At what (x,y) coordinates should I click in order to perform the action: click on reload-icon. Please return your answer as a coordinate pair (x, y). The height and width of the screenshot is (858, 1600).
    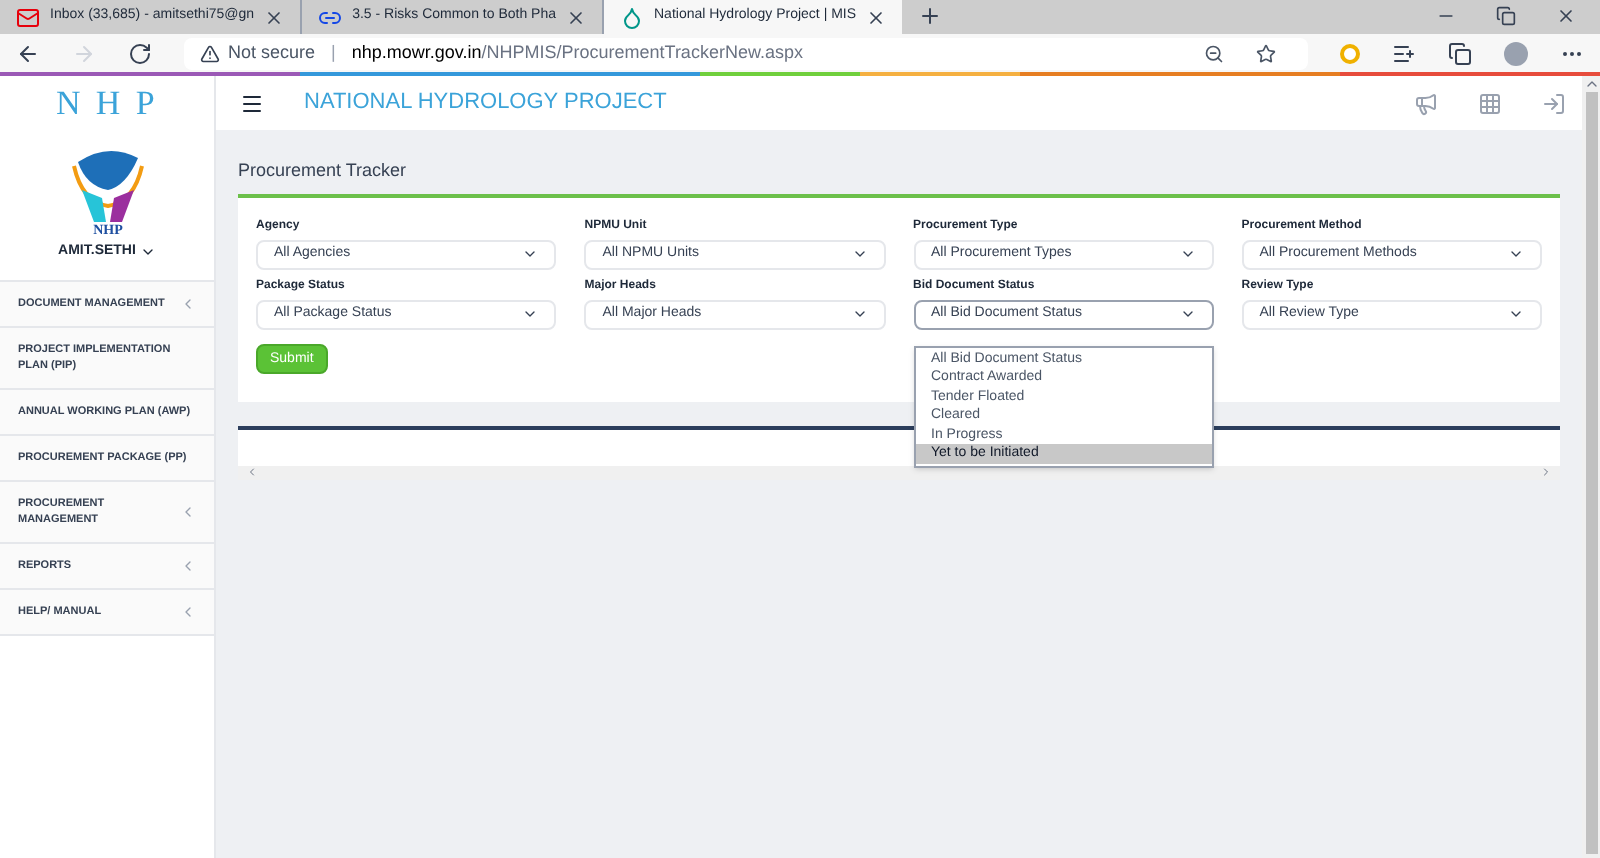
    Looking at the image, I should click on (140, 53).